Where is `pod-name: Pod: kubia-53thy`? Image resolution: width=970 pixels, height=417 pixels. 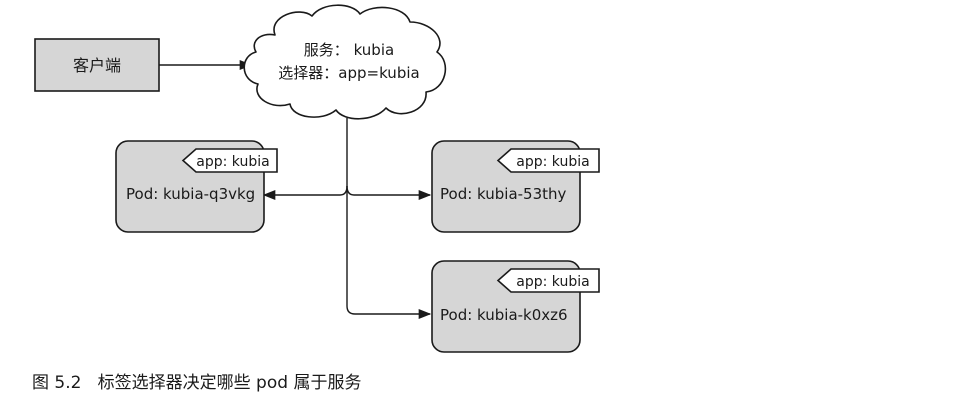 pod-name: Pod: kubia-53thy is located at coordinates (503, 194).